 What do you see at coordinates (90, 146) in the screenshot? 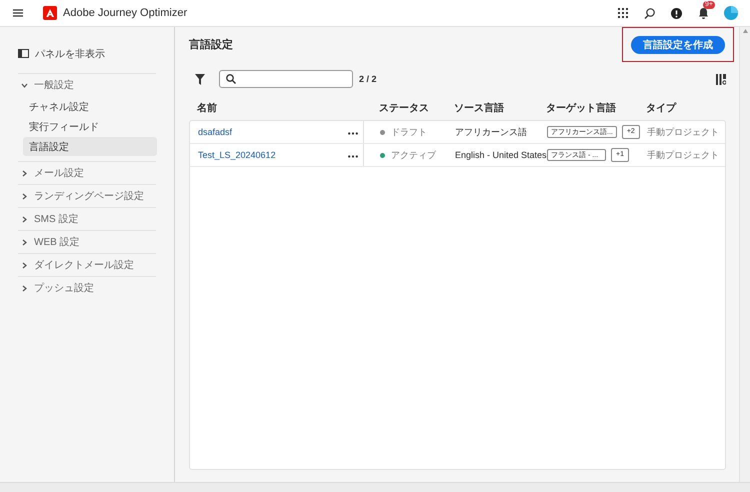
I see `sidebar-item: 言語設定` at bounding box center [90, 146].